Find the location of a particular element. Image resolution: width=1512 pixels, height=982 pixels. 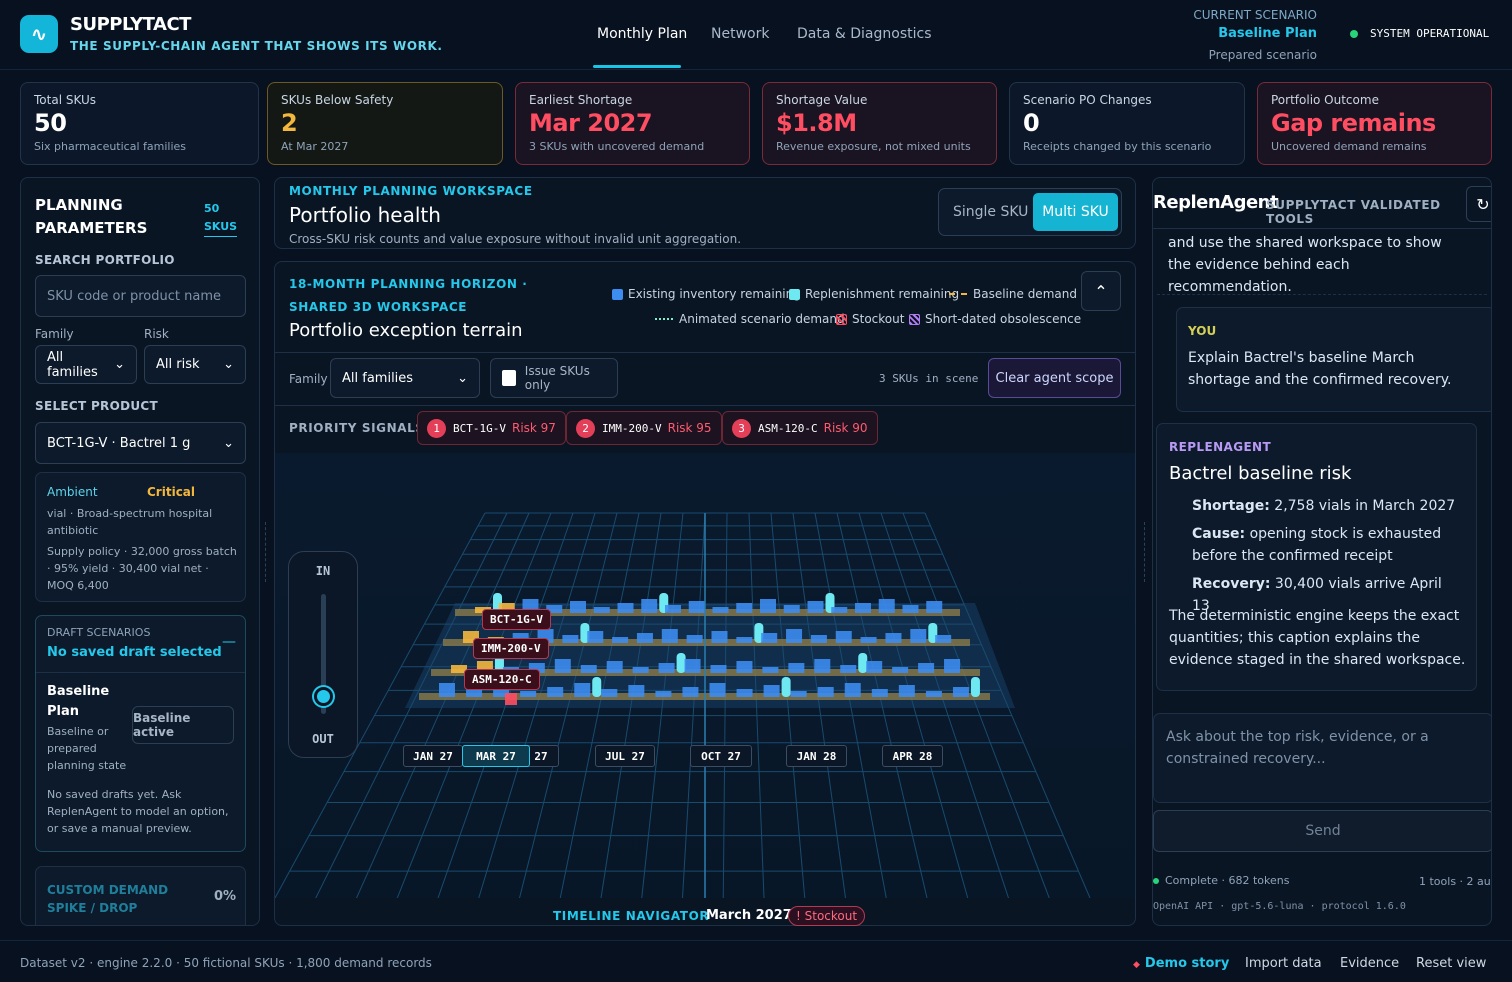

import-data-link: Import data is located at coordinates (1283, 963).